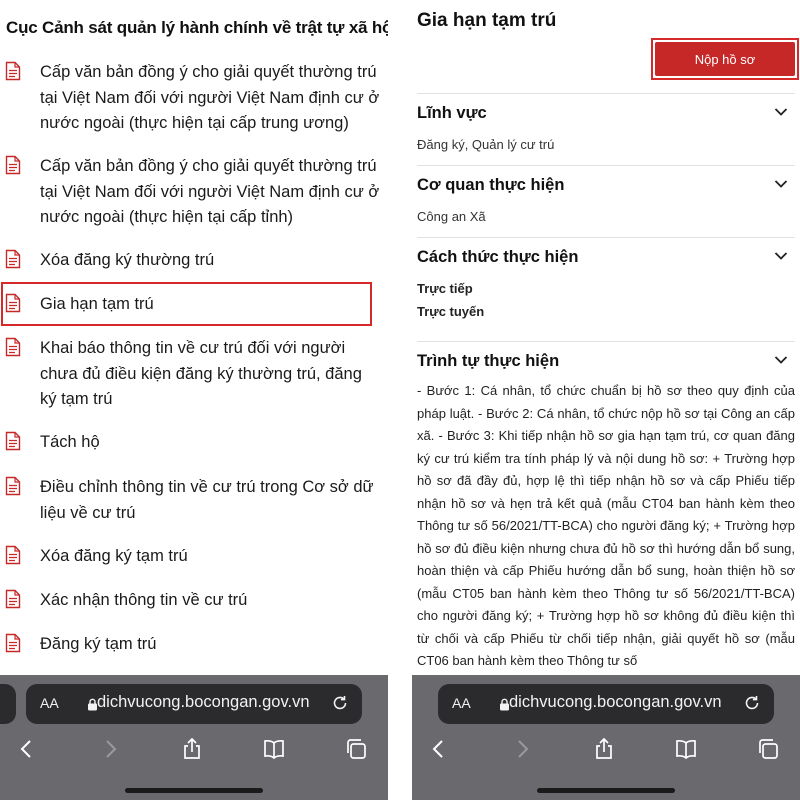 The height and width of the screenshot is (800, 800). What do you see at coordinates (490, 185) in the screenshot?
I see `section-heading-co-quan: Cơ quan thực hiện` at bounding box center [490, 185].